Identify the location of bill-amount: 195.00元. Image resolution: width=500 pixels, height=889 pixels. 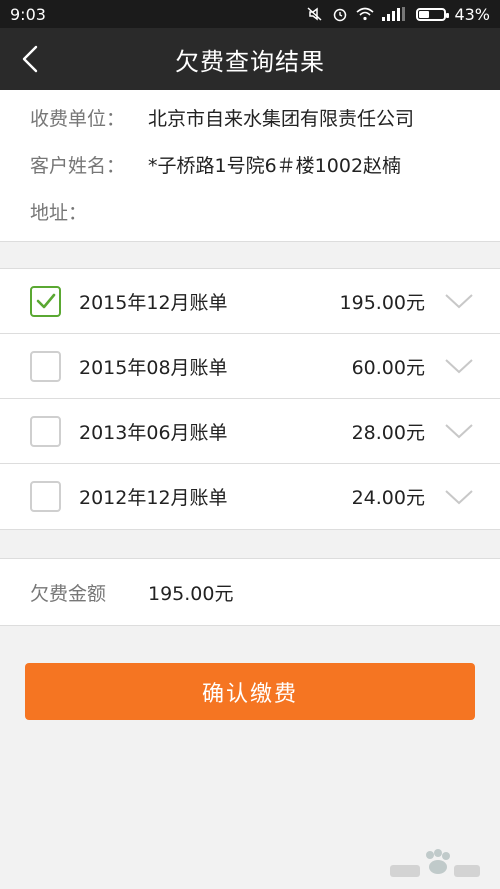
(382, 302).